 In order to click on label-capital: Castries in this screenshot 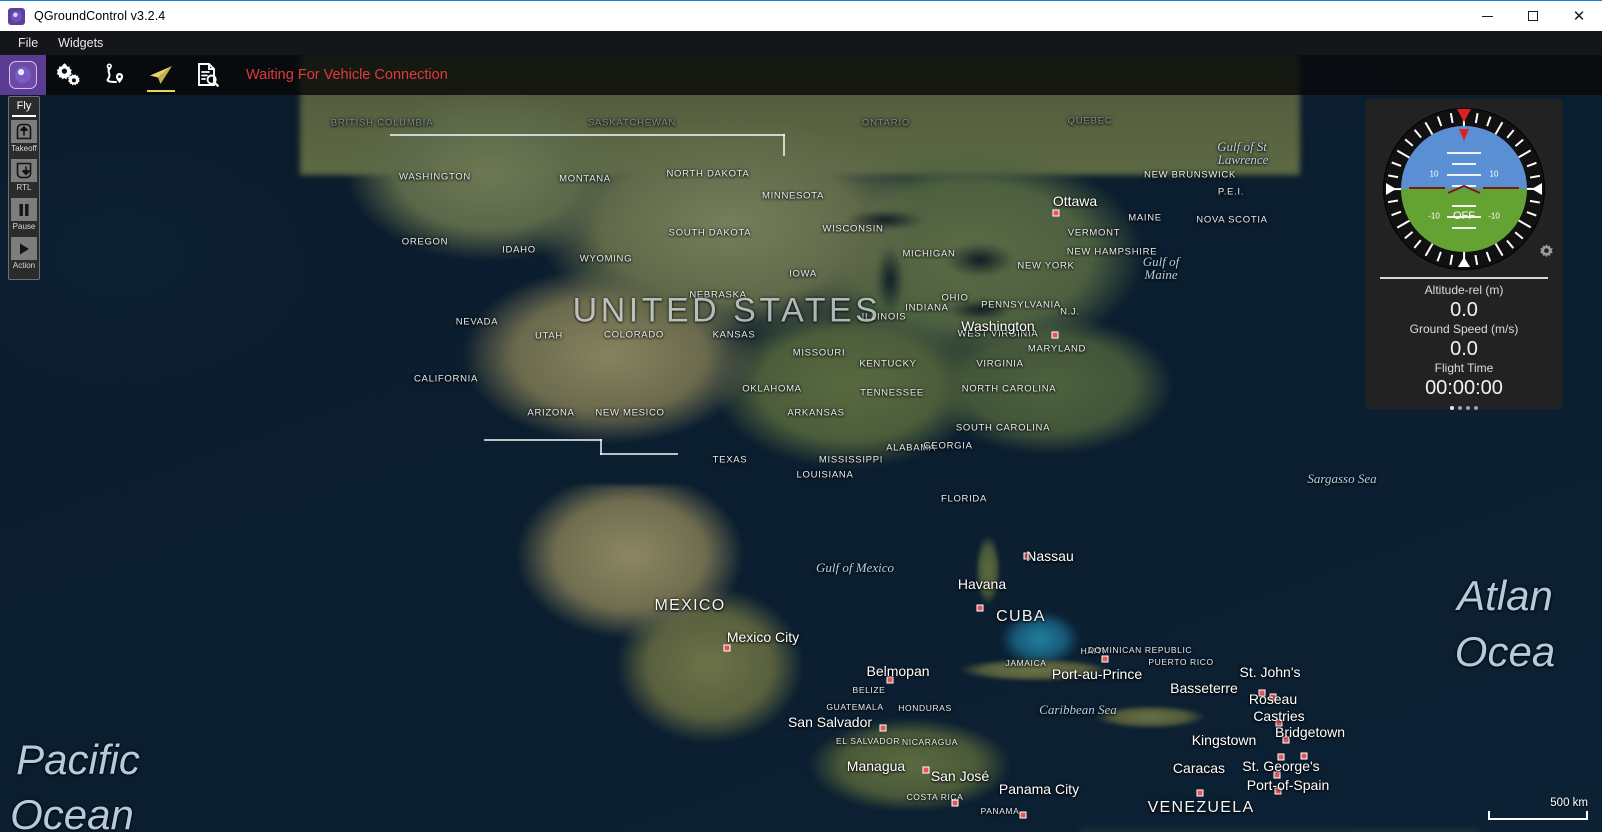, I will do `click(1279, 716)`.